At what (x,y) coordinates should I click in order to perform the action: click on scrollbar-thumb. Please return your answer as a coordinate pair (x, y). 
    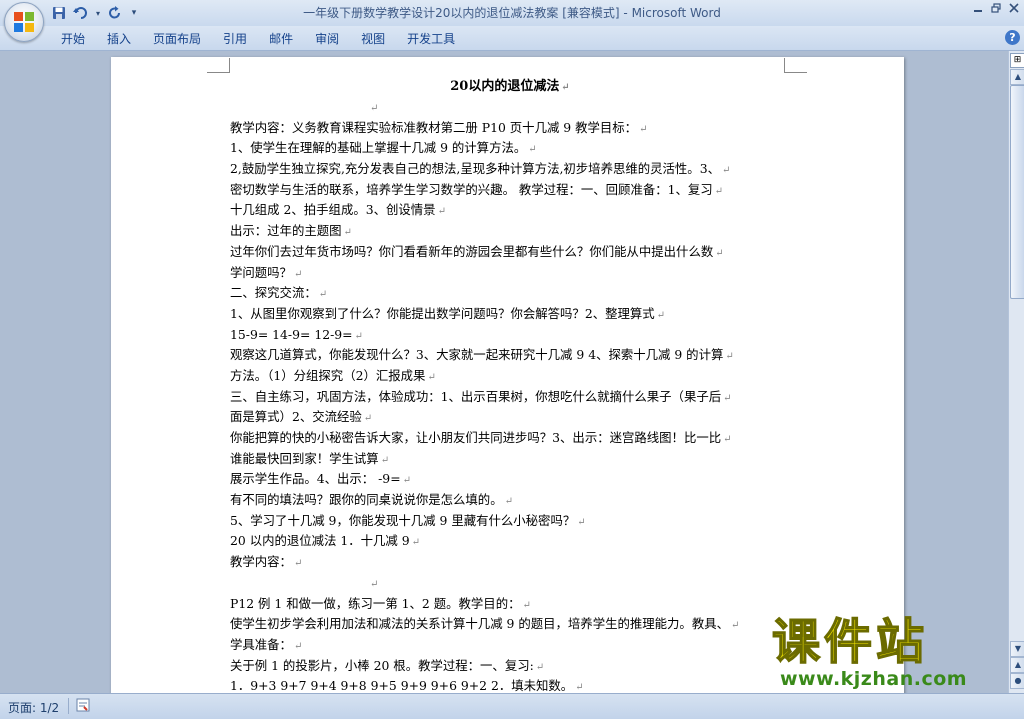
    Looking at the image, I should click on (1017, 192).